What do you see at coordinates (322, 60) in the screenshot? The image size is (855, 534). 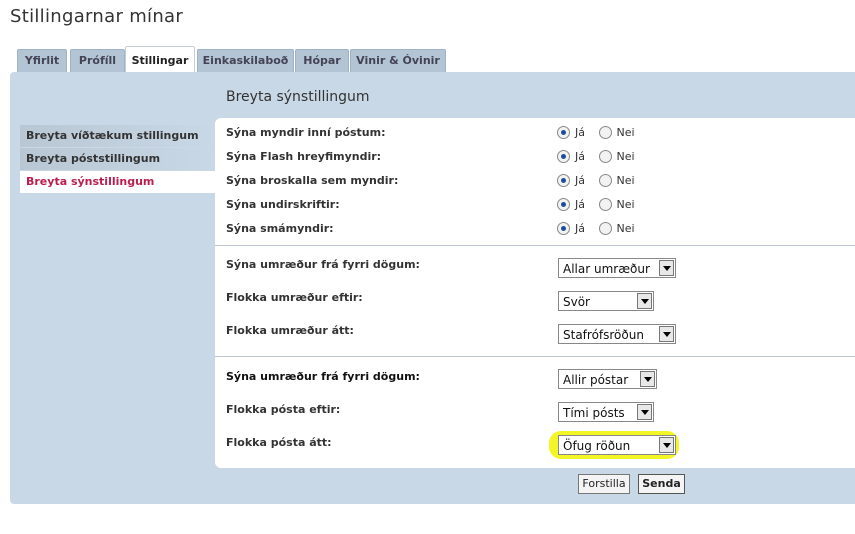 I see `tab-groups: Hópar` at bounding box center [322, 60].